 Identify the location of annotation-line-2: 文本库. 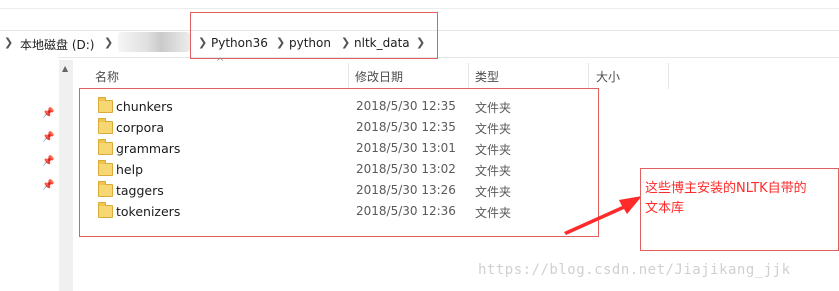
(665, 208).